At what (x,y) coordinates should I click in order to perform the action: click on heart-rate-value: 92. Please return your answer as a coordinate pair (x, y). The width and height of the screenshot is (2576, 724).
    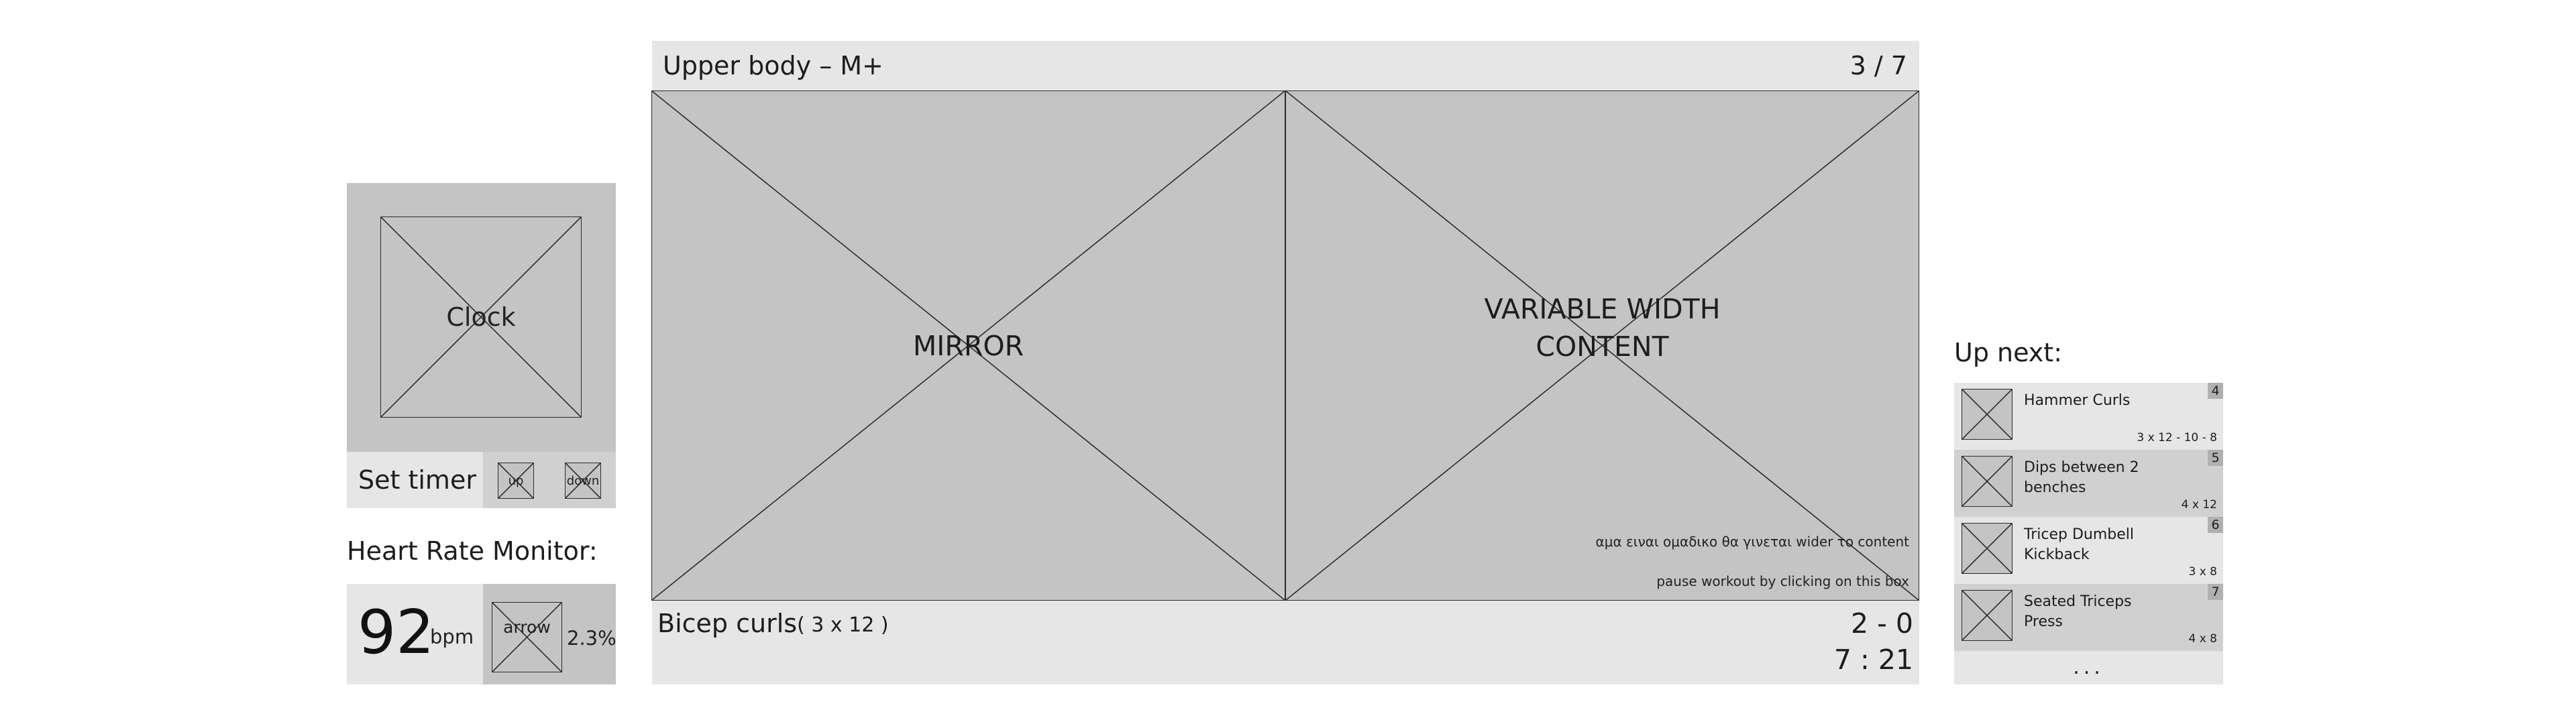
    Looking at the image, I should click on (396, 632).